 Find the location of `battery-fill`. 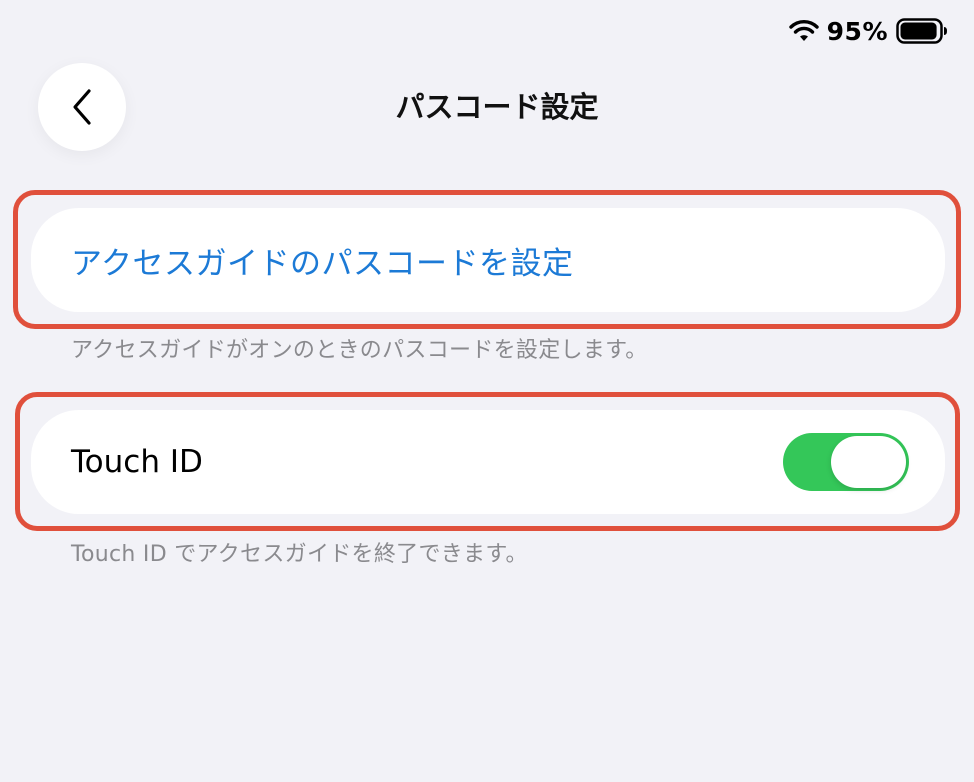

battery-fill is located at coordinates (918, 31).